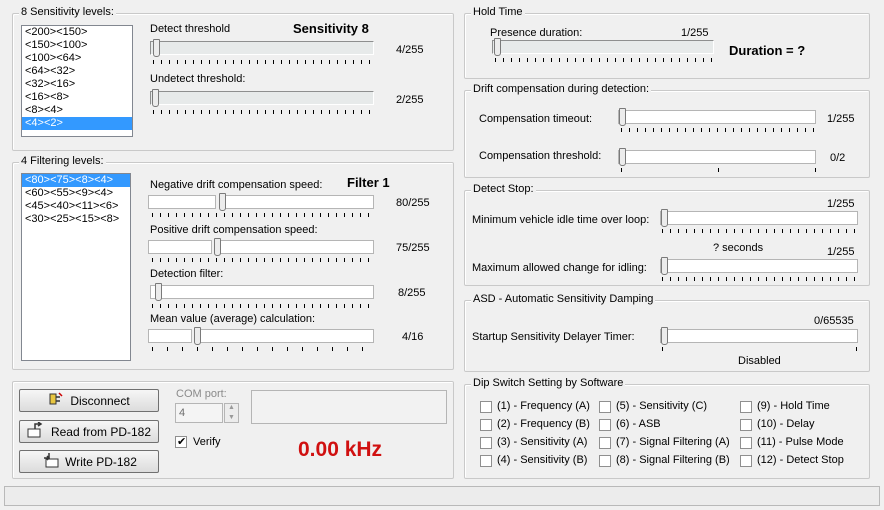 Image resolution: width=884 pixels, height=510 pixels. I want to click on com-port-spin-buttons: ▲ ▼, so click(231, 413).